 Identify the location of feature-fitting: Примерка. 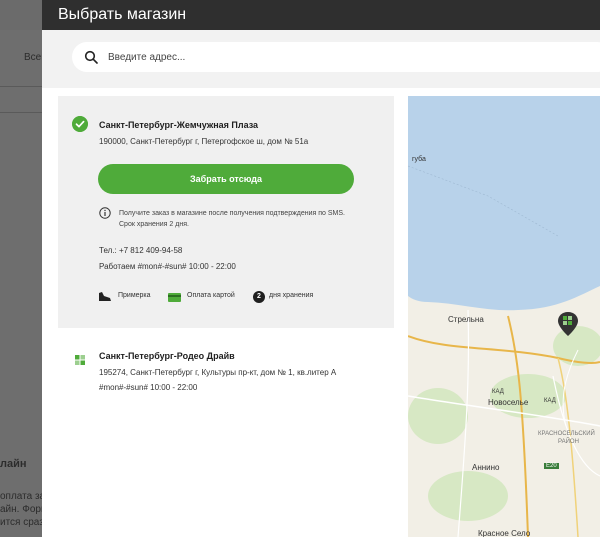
(134, 295).